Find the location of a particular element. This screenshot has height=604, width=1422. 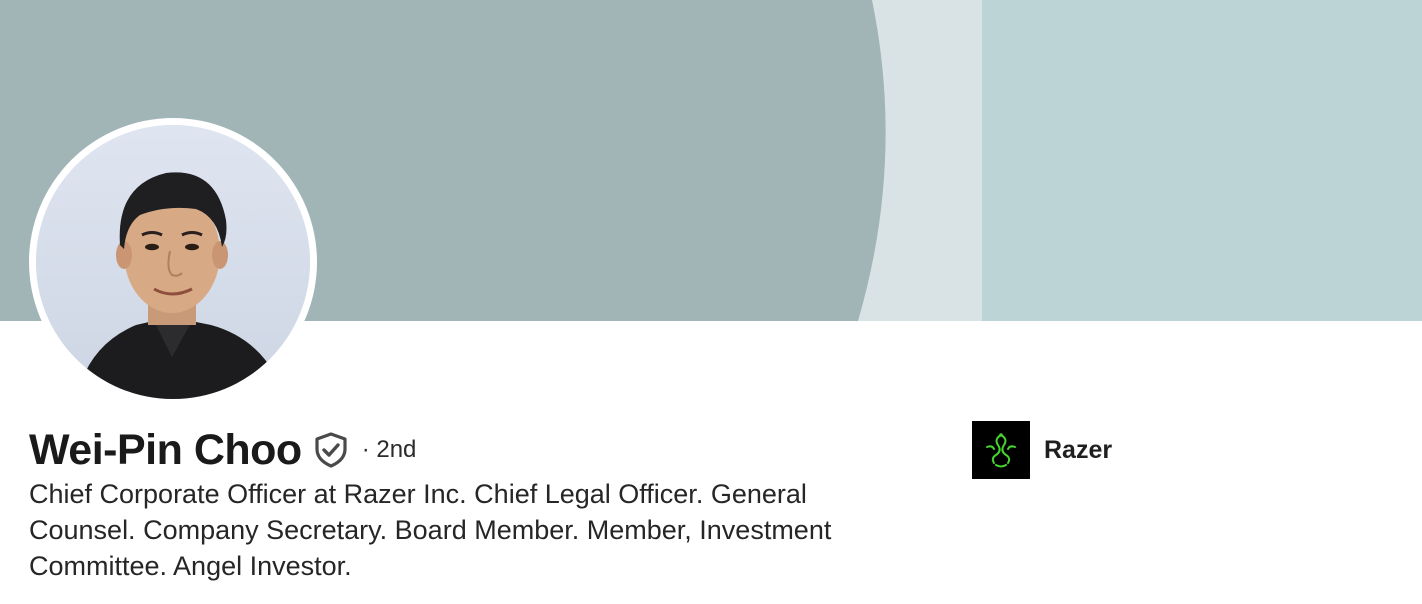

avatar-image is located at coordinates (173, 262).